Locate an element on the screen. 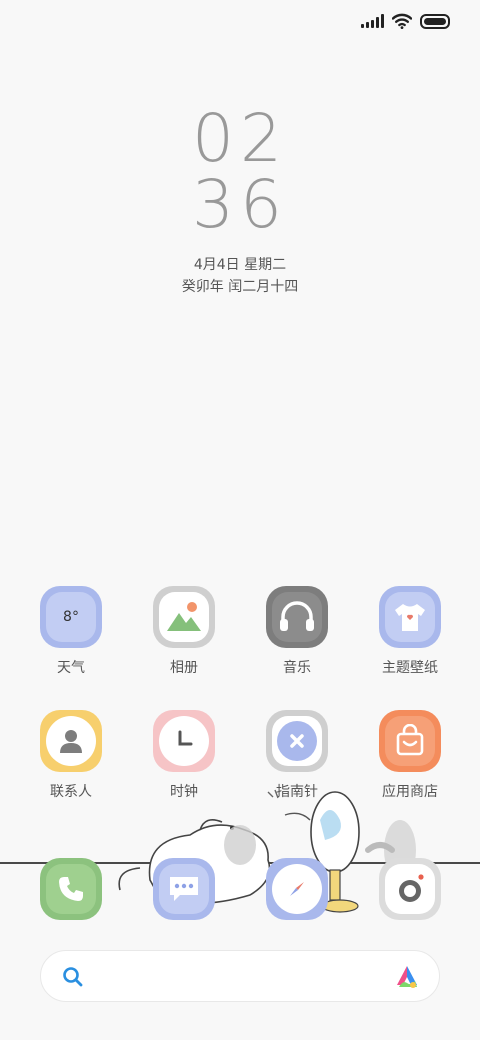 The width and height of the screenshot is (480, 1040). app-store-bag-icon is located at coordinates (410, 741).